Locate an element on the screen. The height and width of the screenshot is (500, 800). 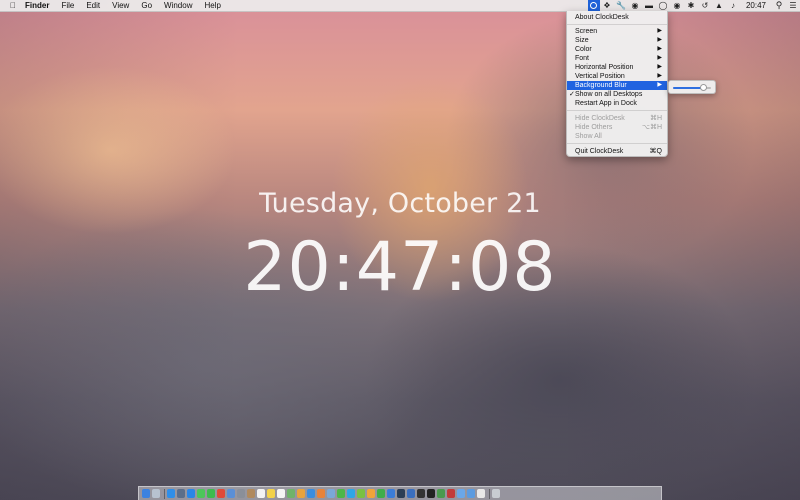
menu-item-hide-clockdesk: Hide ClockDesk ⌘H is located at coordinates (617, 118).